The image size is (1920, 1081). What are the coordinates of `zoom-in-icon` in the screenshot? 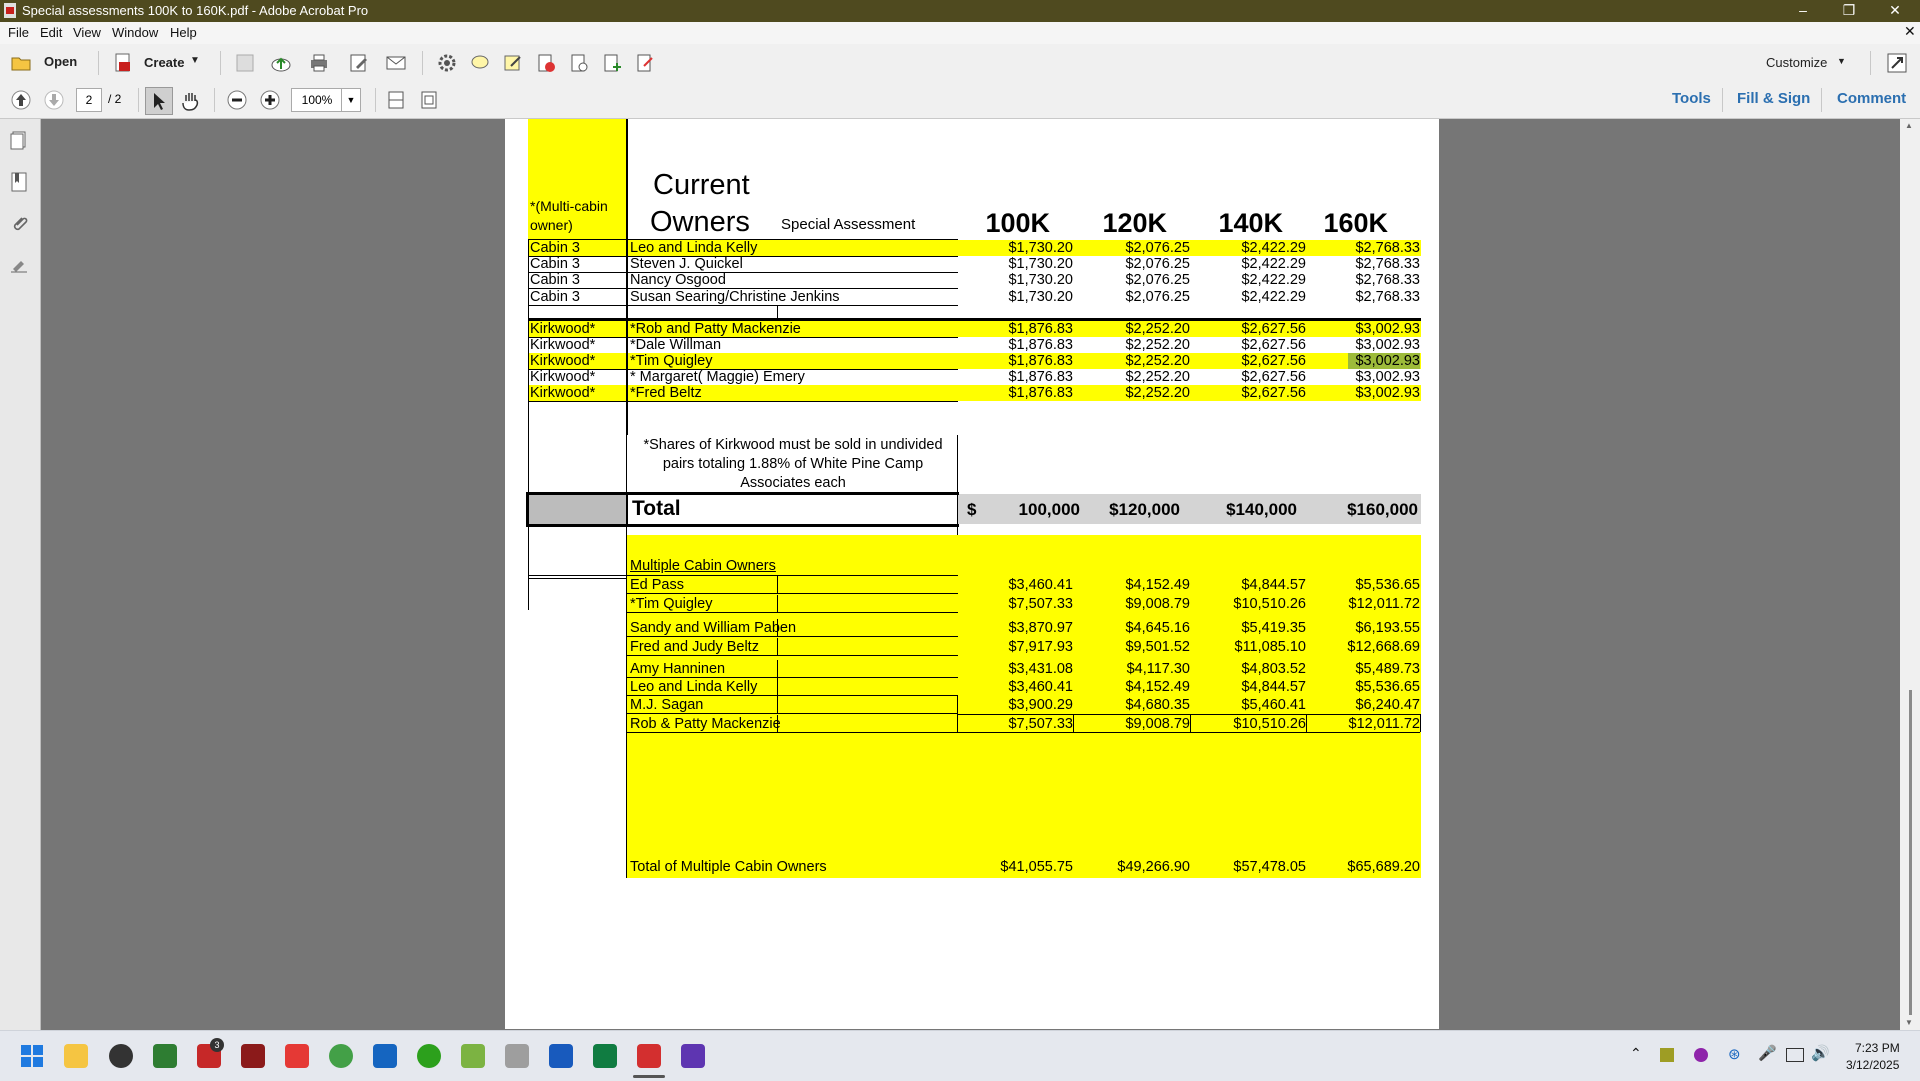 It's located at (270, 100).